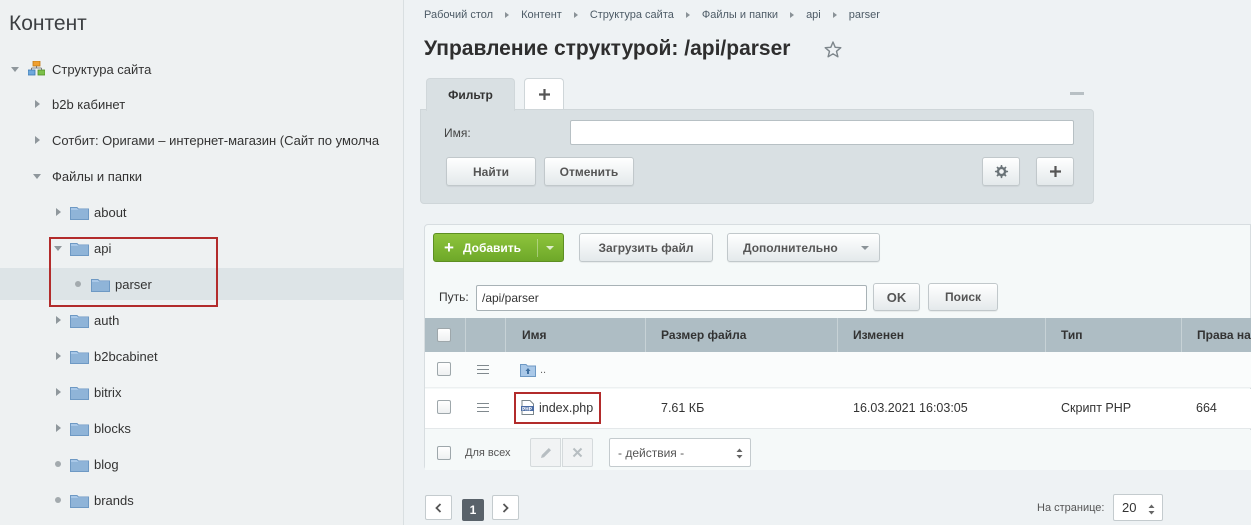 Image resolution: width=1251 pixels, height=525 pixels. What do you see at coordinates (201, 428) in the screenshot?
I see `tree-item-blocks: blocks` at bounding box center [201, 428].